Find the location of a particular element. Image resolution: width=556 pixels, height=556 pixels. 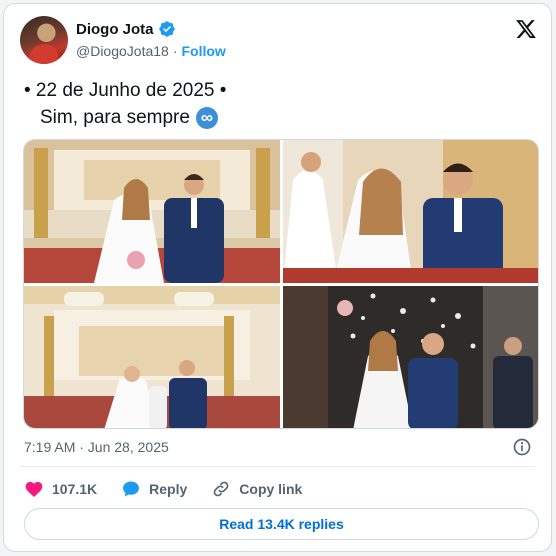

avatar is located at coordinates (44, 40).